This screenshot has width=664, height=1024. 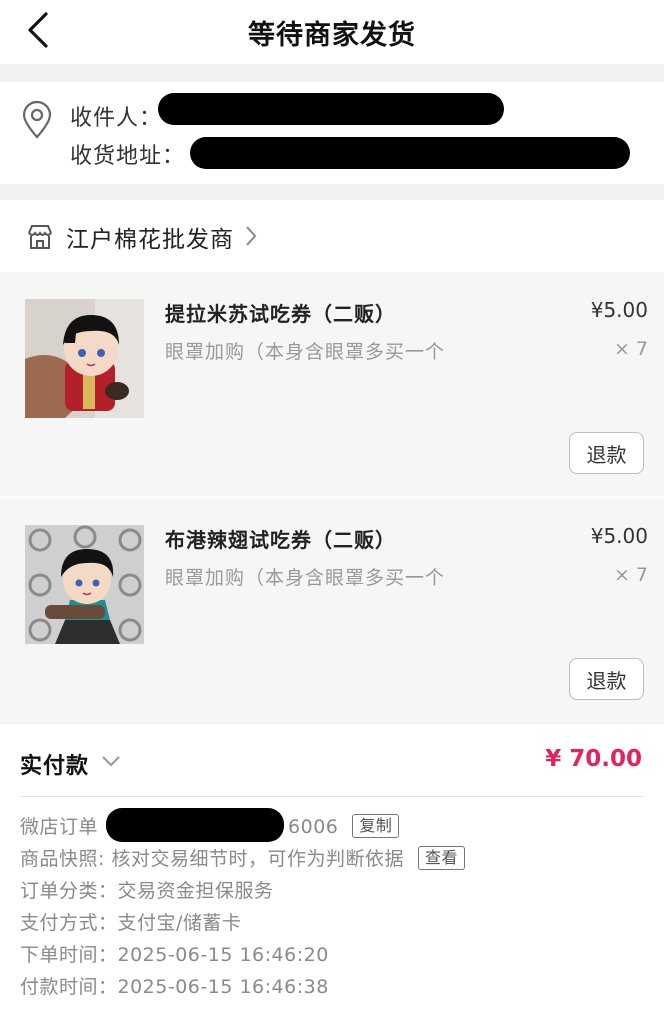 I want to click on shop-row: 江户棉花批发商, so click(x=332, y=236).